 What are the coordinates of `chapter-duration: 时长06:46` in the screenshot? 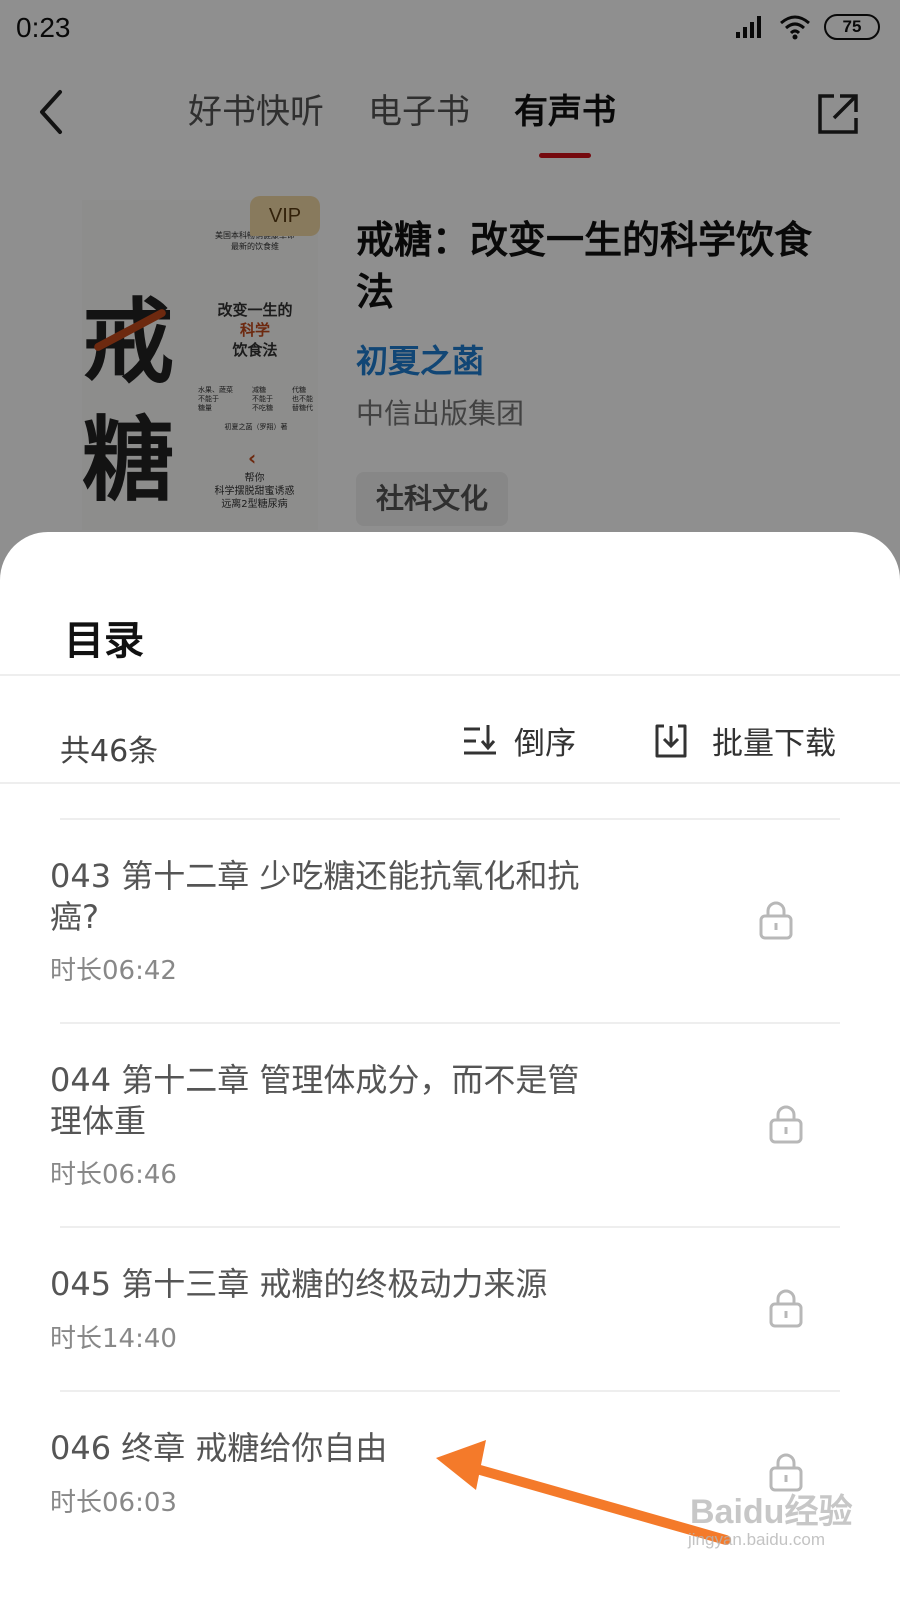 It's located at (113, 1175).